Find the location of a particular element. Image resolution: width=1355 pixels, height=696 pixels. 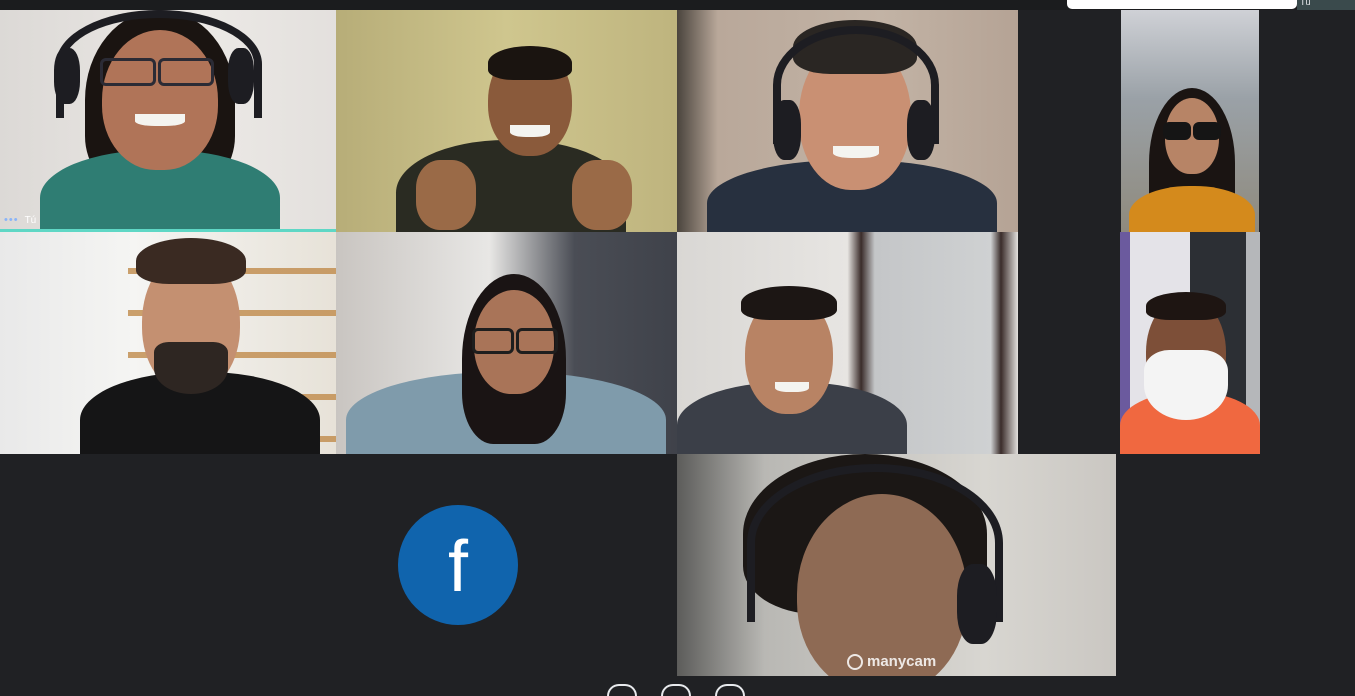

manycam-watermark: manycam is located at coordinates (891, 661).